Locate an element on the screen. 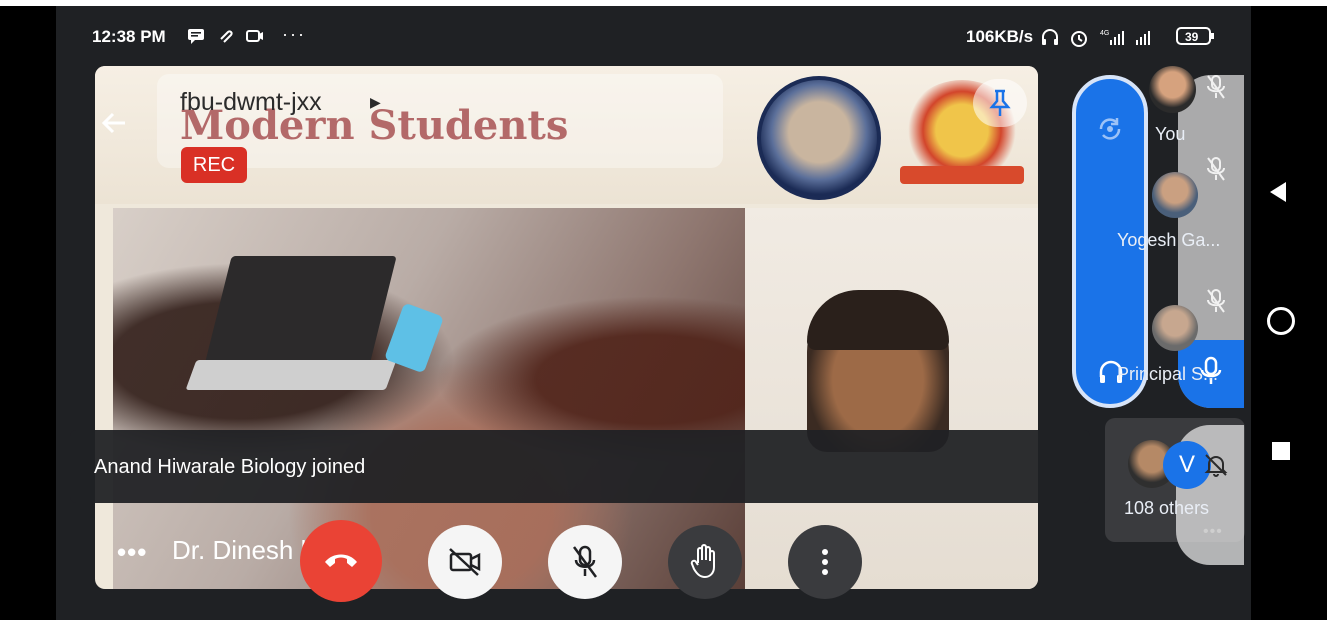 This screenshot has width=1327, height=628. others-more-button: ••• is located at coordinates (1213, 532).